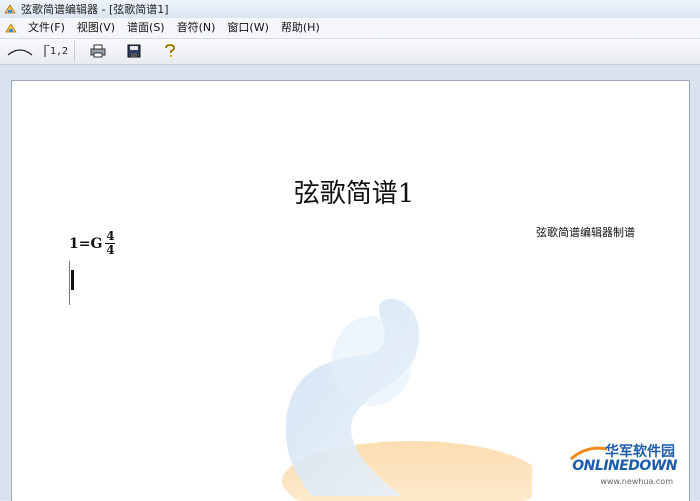  Describe the element at coordinates (86, 243) in the screenshot. I see `key-text: 1=G` at that location.